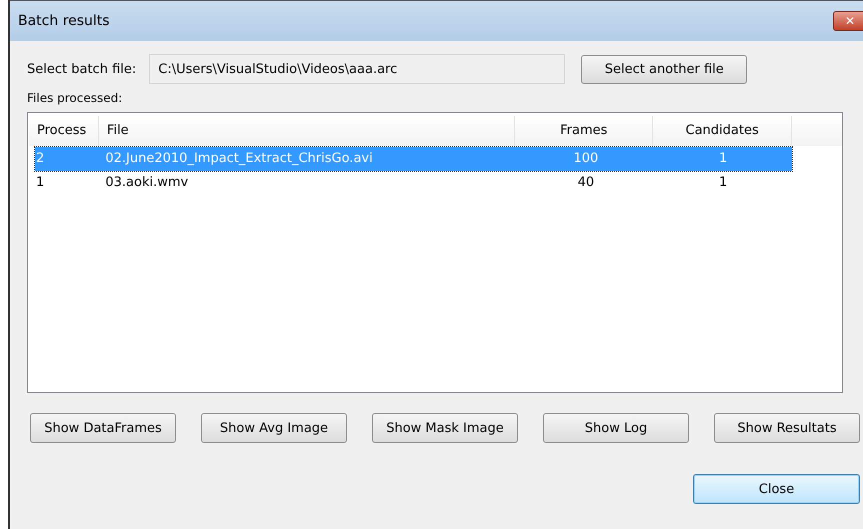 This screenshot has width=863, height=529. What do you see at coordinates (103, 428) in the screenshot?
I see `action-button: Show DataFrames` at bounding box center [103, 428].